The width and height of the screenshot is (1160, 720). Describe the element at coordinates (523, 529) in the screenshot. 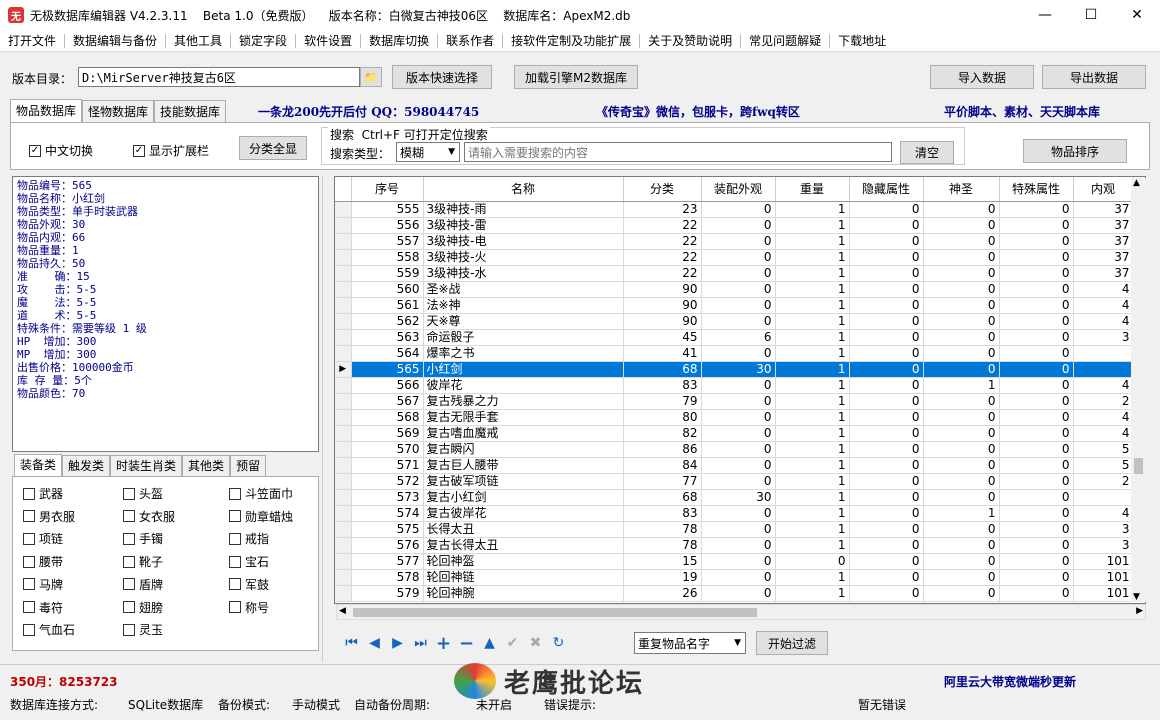

I see `table-cell: 长得太丑` at that location.